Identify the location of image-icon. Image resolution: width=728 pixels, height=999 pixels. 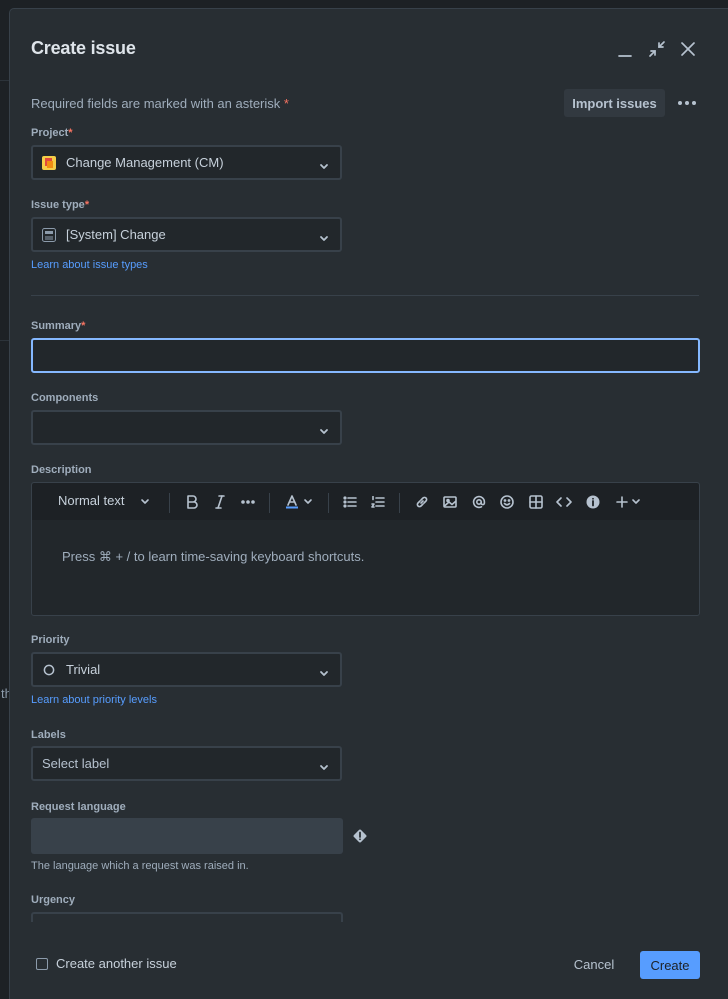
(450, 502).